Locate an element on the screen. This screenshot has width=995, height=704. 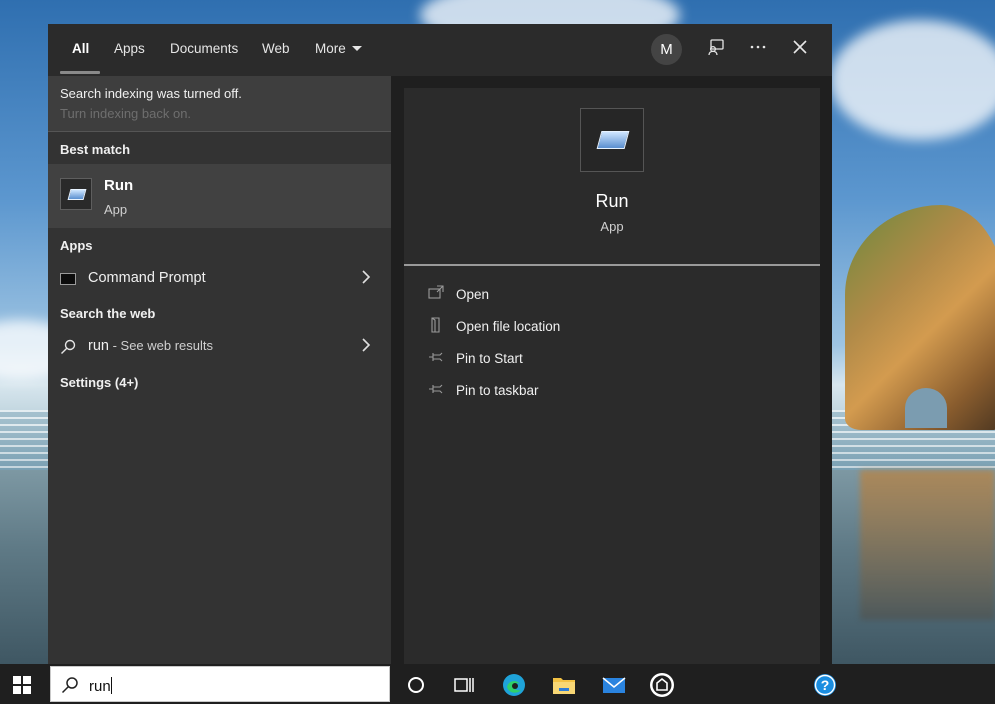
app-icon is located at coordinates (662, 685).